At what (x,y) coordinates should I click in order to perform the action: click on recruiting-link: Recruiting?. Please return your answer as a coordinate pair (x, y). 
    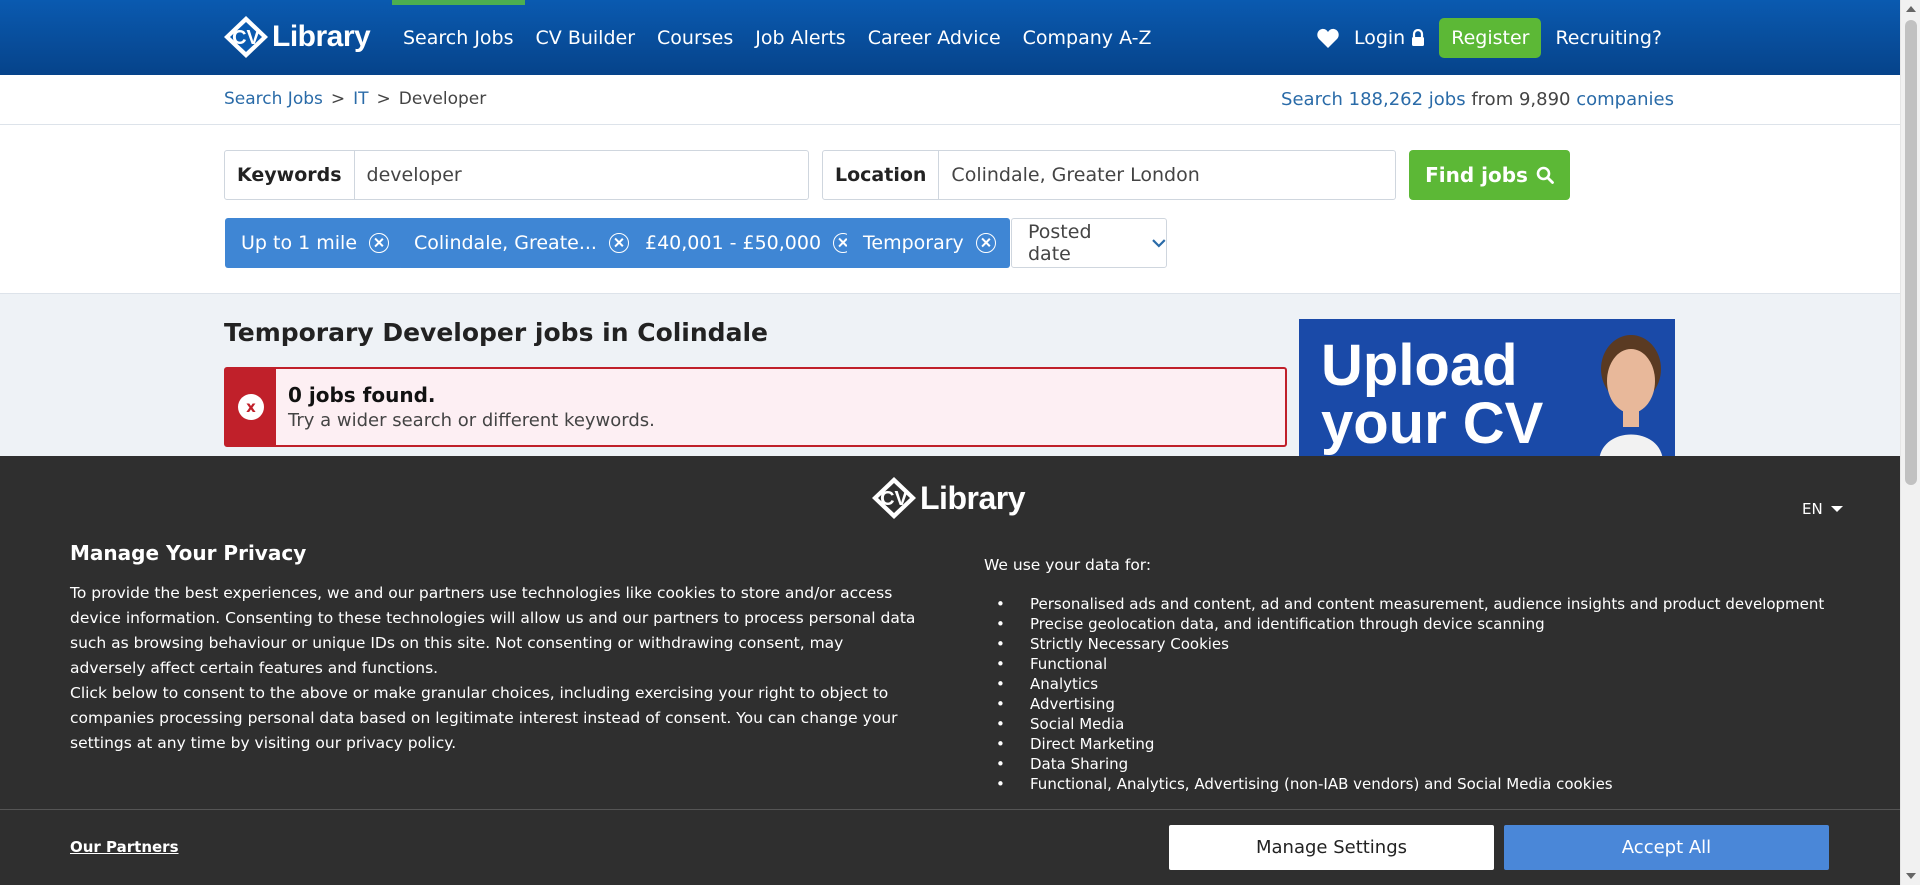
    Looking at the image, I should click on (1608, 38).